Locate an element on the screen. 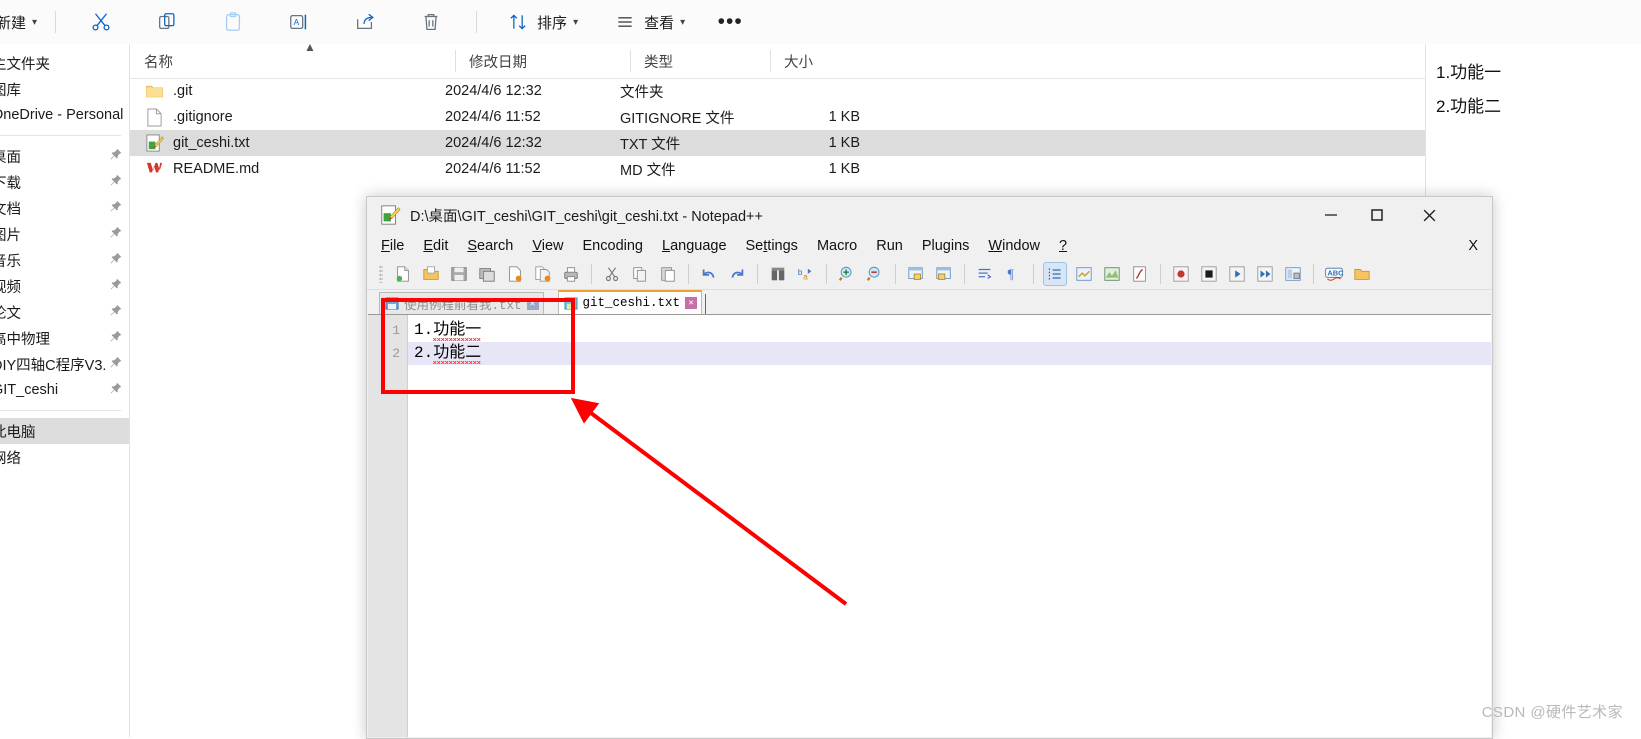 The height and width of the screenshot is (739, 1641). replace-icon: ba is located at coordinates (806, 274).